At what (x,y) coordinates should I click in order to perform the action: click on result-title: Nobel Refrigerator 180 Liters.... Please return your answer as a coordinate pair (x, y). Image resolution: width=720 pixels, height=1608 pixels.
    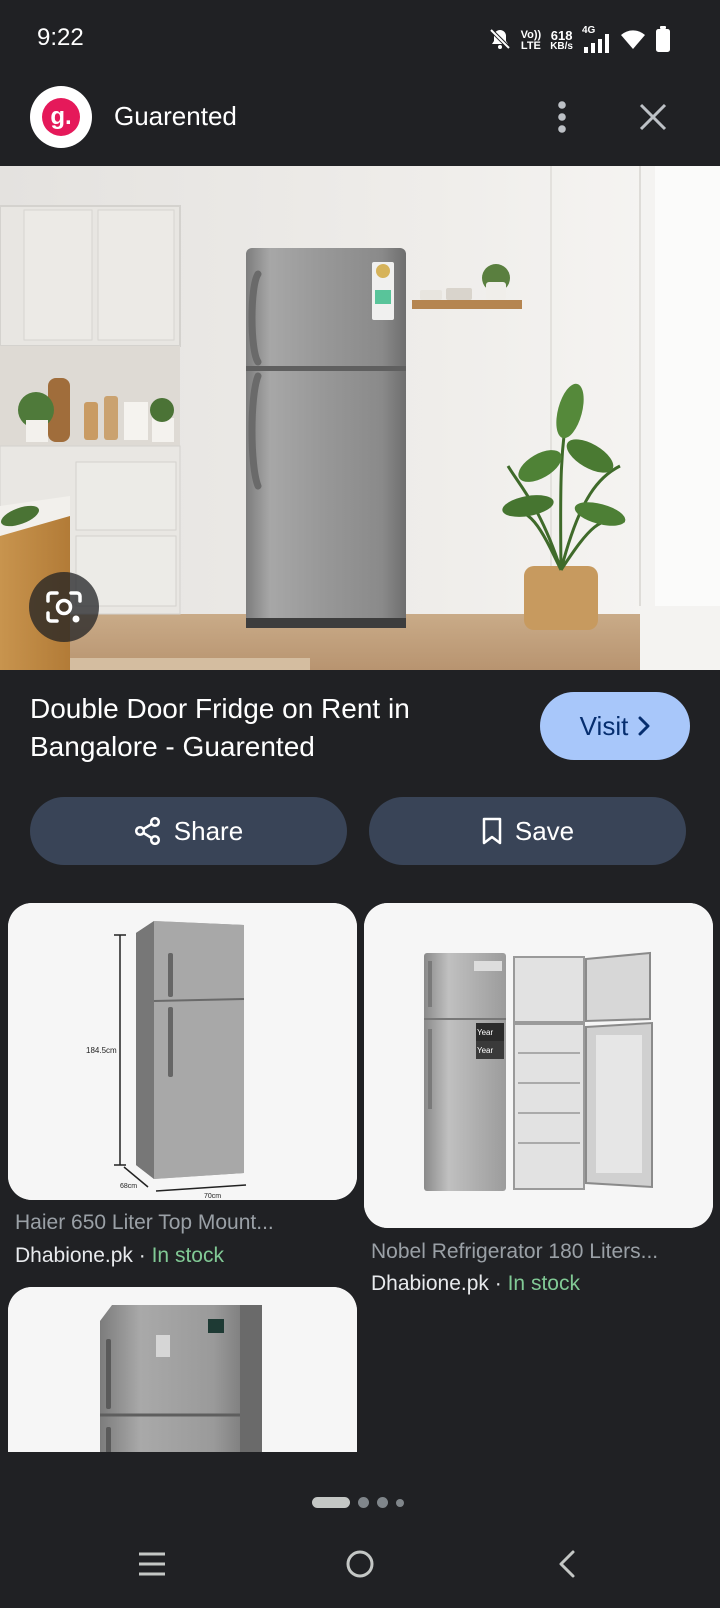
    Looking at the image, I should click on (541, 1252).